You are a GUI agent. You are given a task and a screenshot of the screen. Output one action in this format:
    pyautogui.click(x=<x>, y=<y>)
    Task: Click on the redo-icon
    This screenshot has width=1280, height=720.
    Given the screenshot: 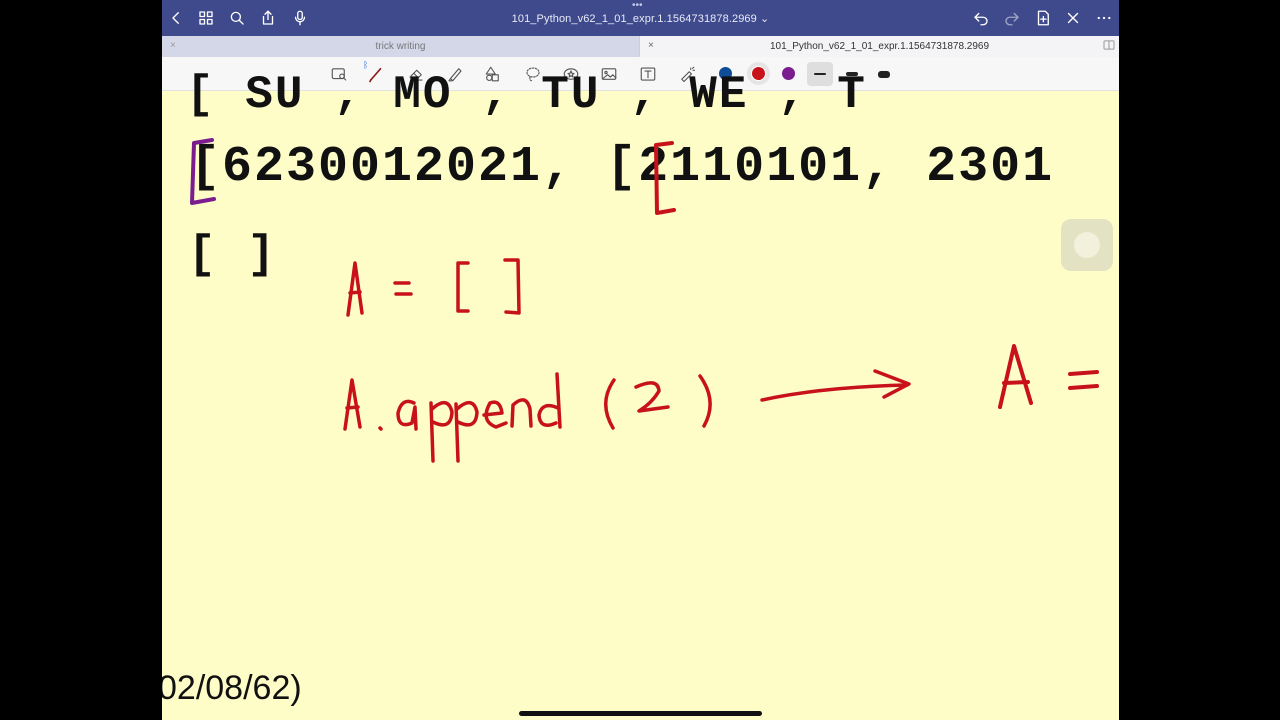 What is the action you would take?
    pyautogui.click(x=1012, y=18)
    